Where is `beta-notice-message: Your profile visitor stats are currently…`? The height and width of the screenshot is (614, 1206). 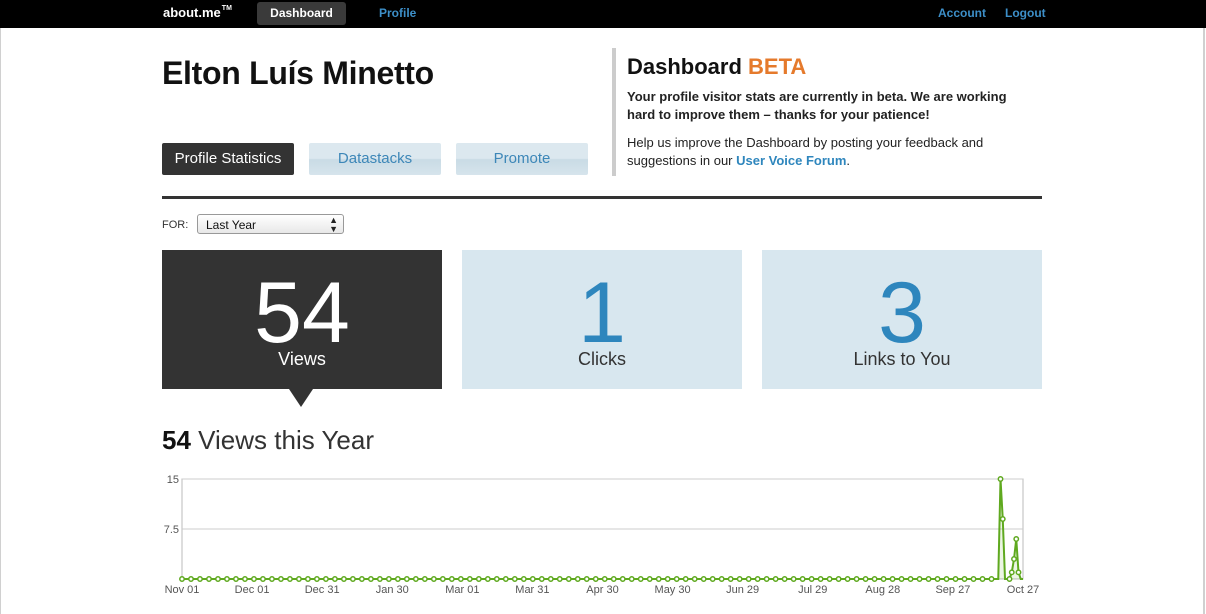
beta-notice-message: Your profile visitor stats are currently… is located at coordinates (817, 105).